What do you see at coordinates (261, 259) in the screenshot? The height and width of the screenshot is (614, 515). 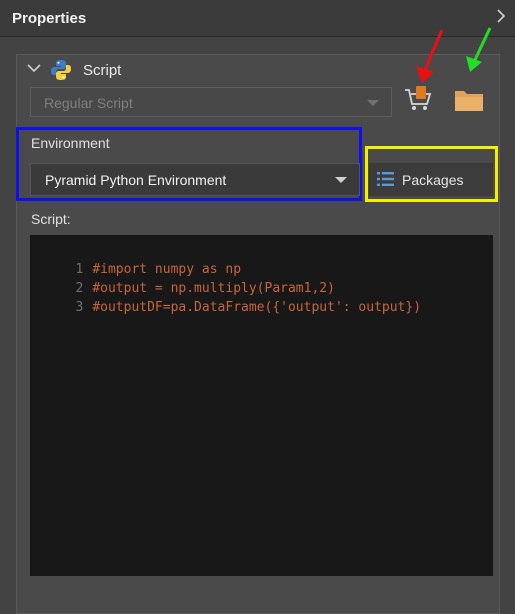 I see `code-line: 1 #import numpy as np` at bounding box center [261, 259].